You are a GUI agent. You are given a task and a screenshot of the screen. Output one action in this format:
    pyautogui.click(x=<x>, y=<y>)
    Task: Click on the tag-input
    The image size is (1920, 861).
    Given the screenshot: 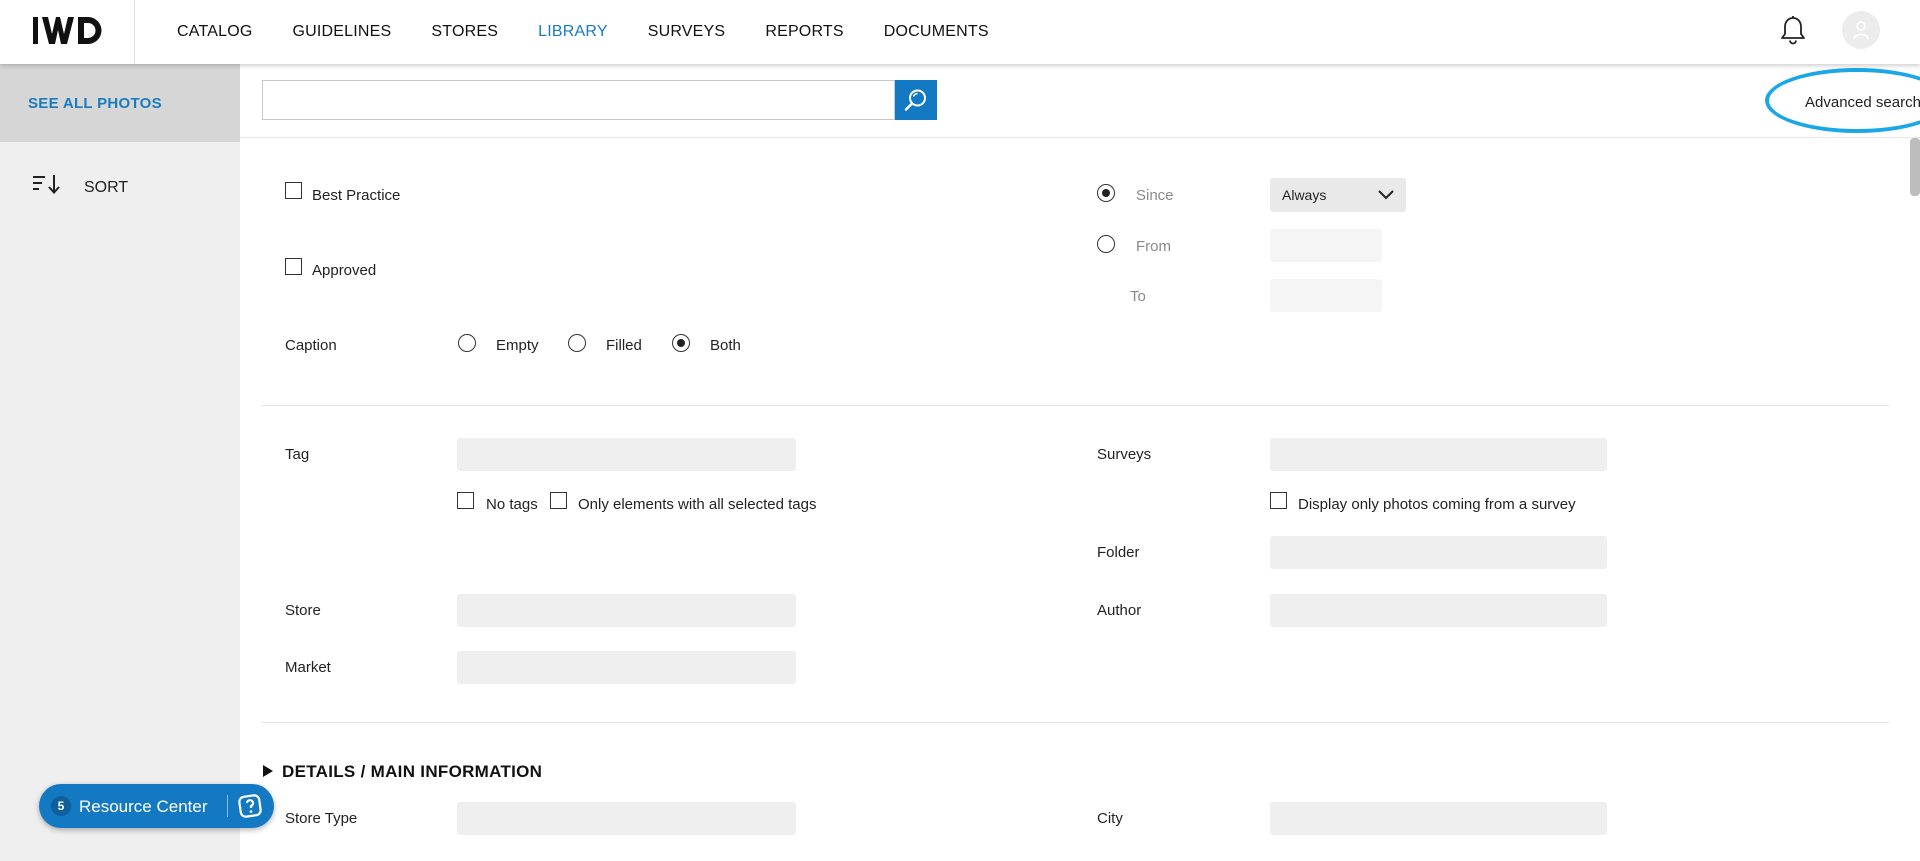 What is the action you would take?
    pyautogui.click(x=626, y=454)
    